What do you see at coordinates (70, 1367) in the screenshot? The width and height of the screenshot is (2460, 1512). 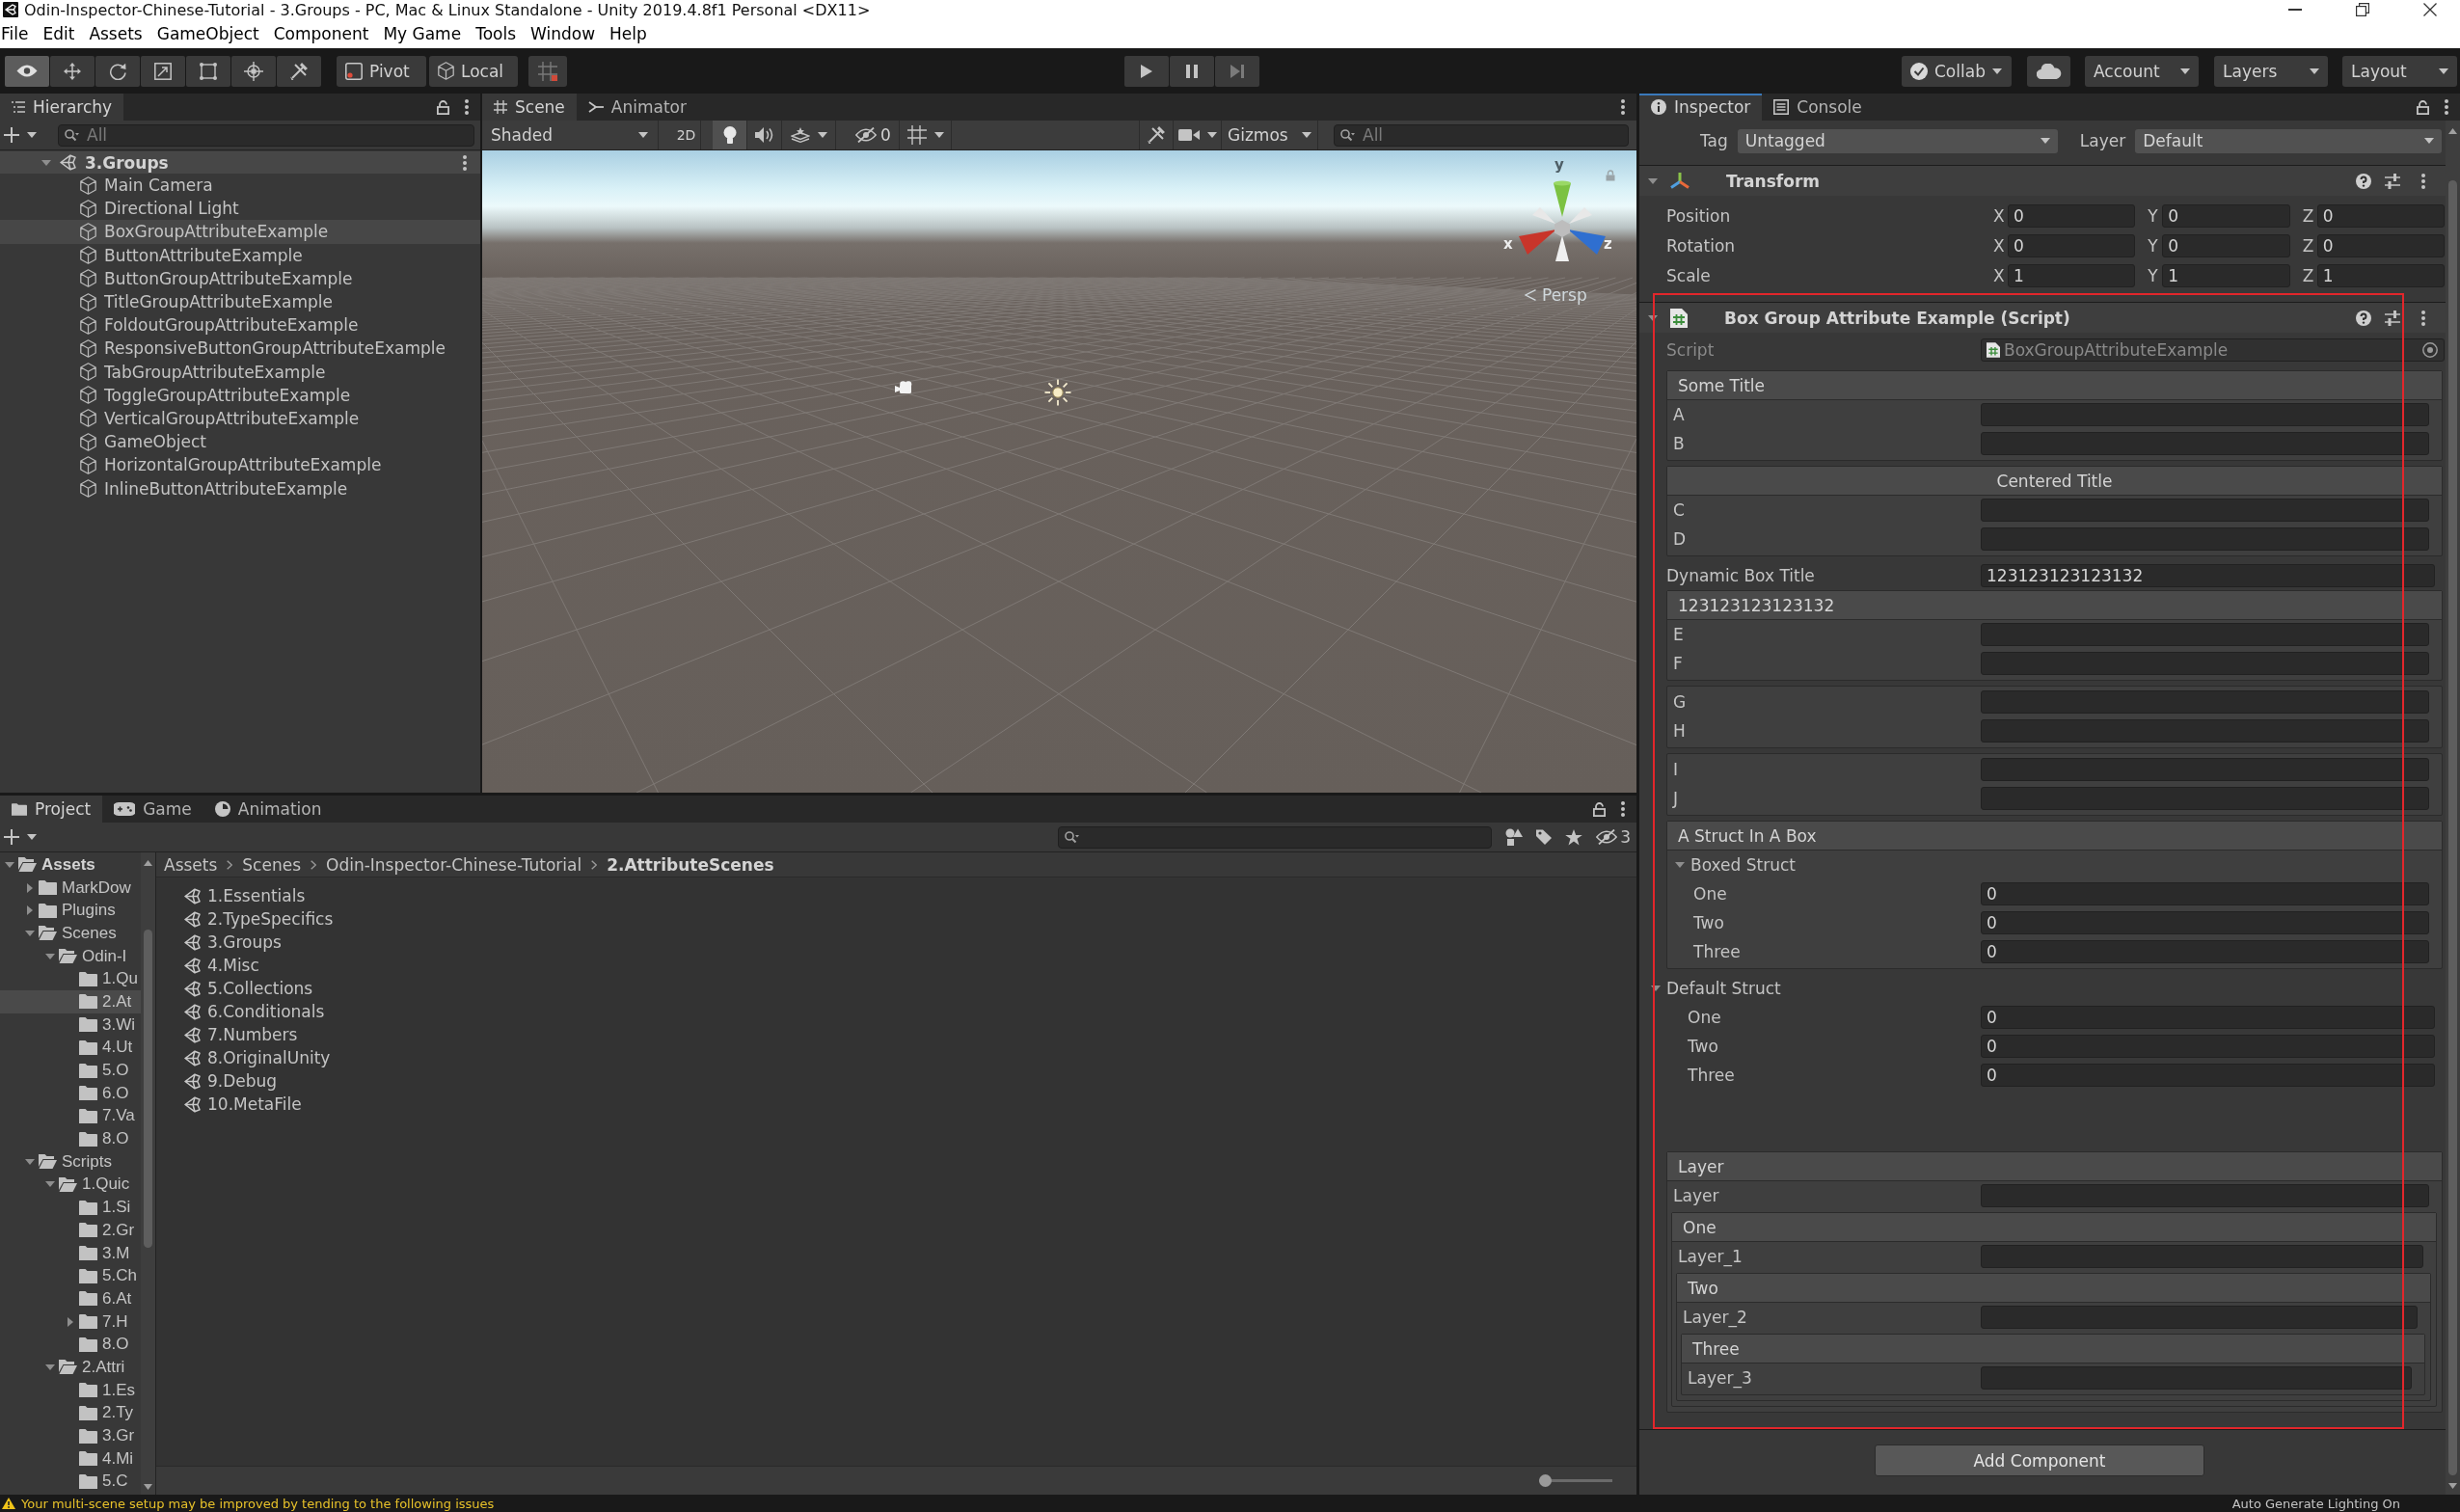 I see `folder-item: 2.Attri` at bounding box center [70, 1367].